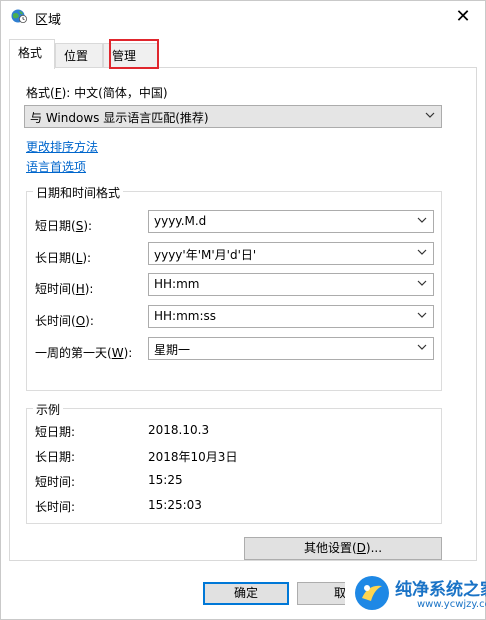  Describe the element at coordinates (55, 457) in the screenshot. I see `example-long-date-label: 长日期:` at that location.